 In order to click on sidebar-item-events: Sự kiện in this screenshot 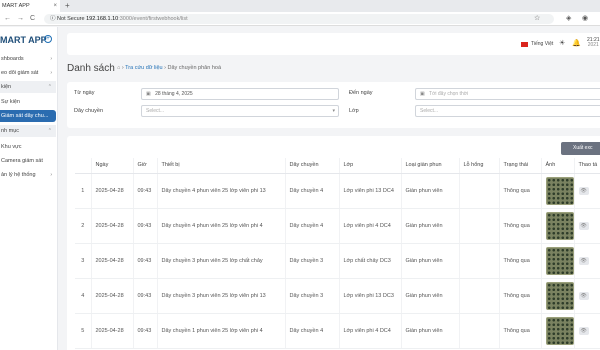, I will do `click(28, 102)`.